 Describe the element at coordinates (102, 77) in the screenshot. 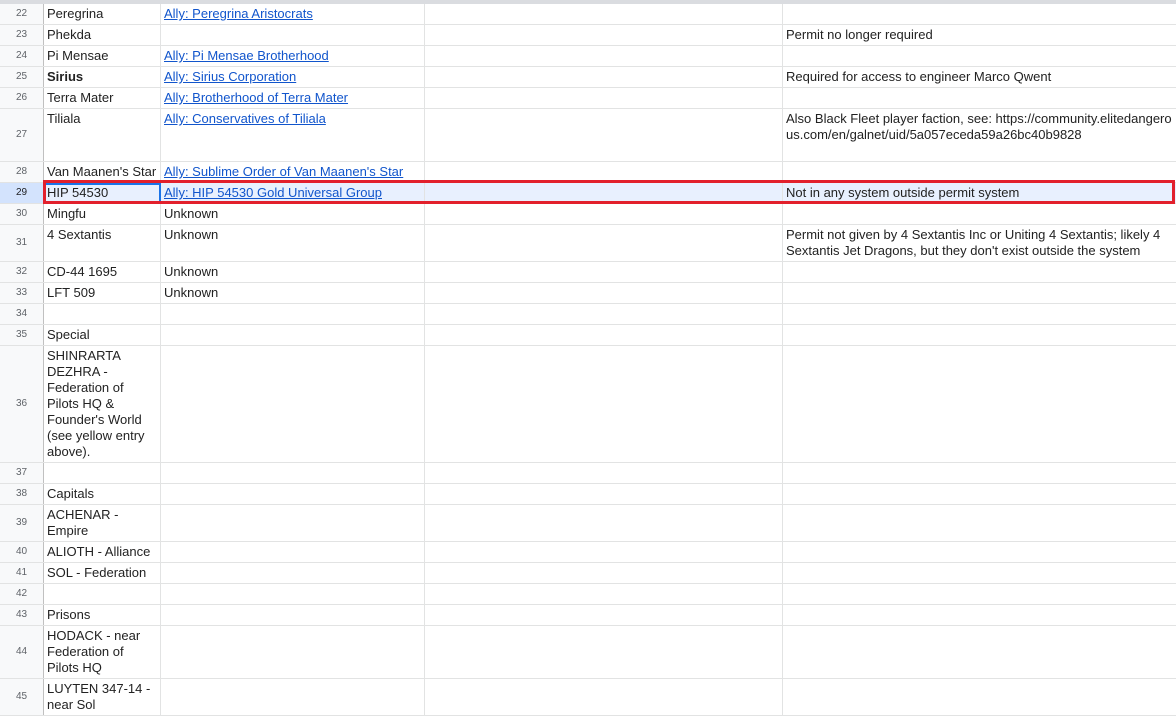

I see `cell-system: Sirius` at that location.